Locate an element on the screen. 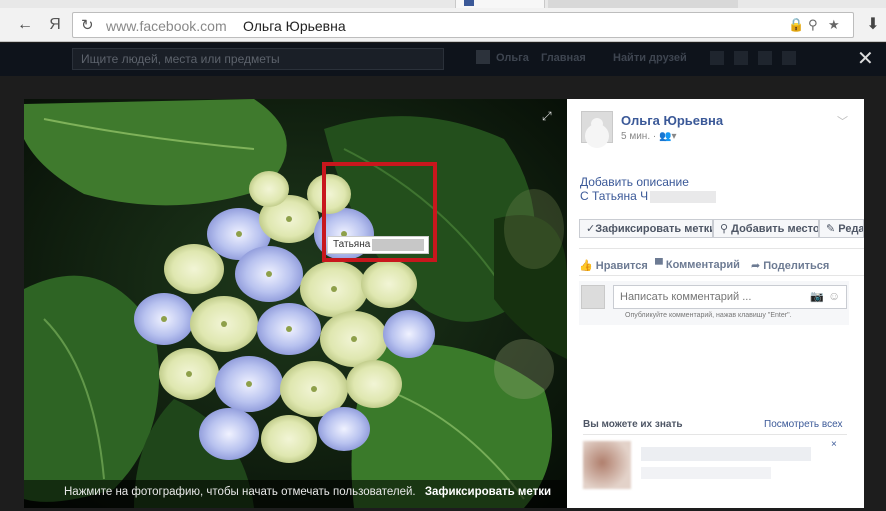 This screenshot has width=886, height=511. finish-tagging-button: ✓Зафиксировать метки is located at coordinates (646, 228).